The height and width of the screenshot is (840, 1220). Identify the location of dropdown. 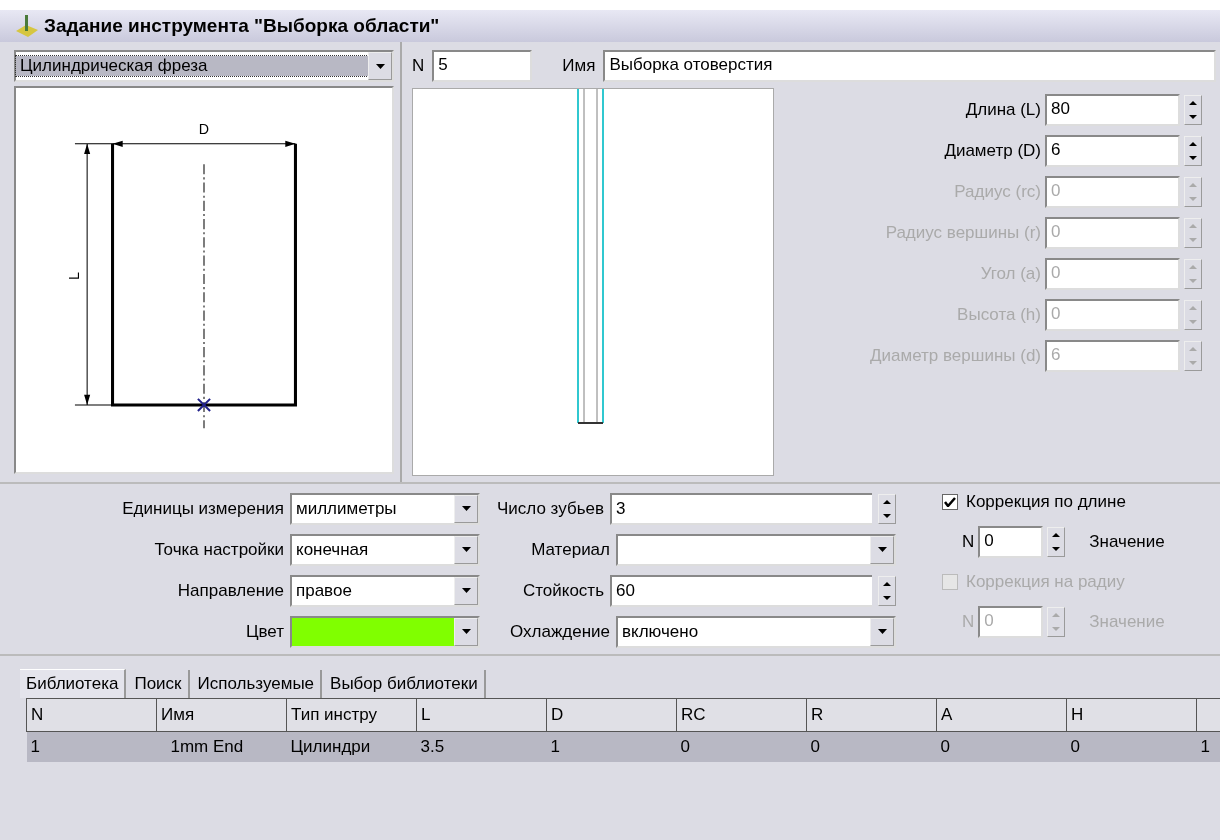
(756, 549).